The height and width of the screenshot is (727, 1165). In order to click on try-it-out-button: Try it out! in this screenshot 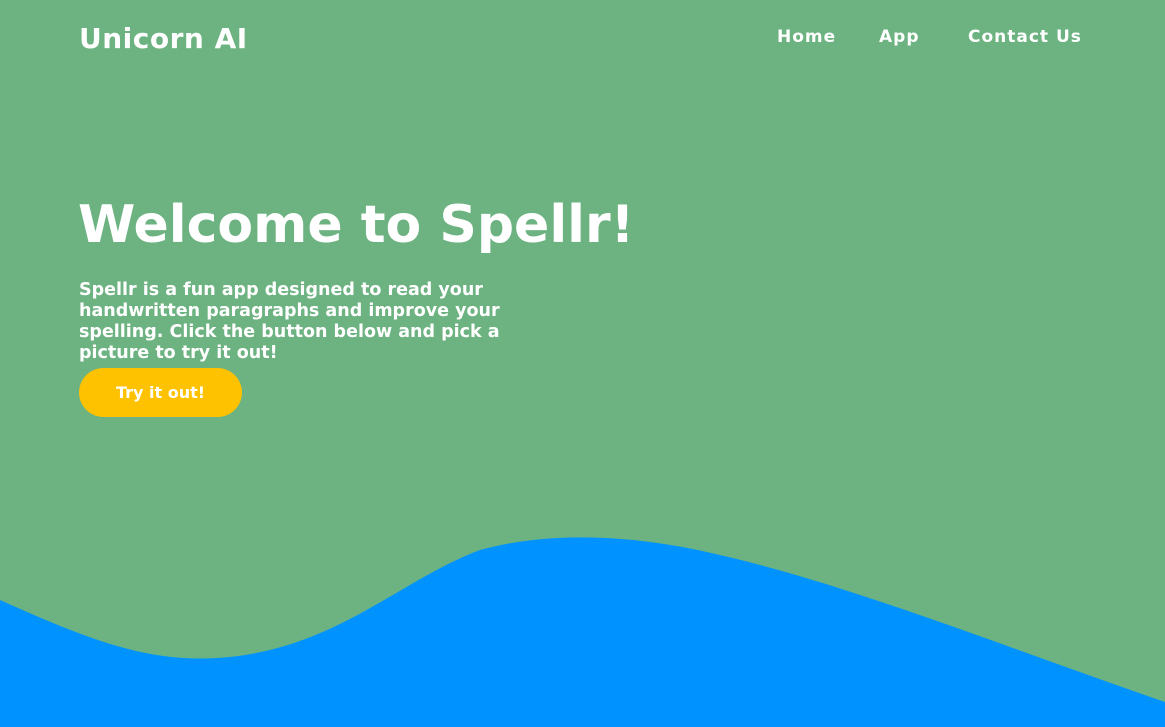, I will do `click(160, 392)`.